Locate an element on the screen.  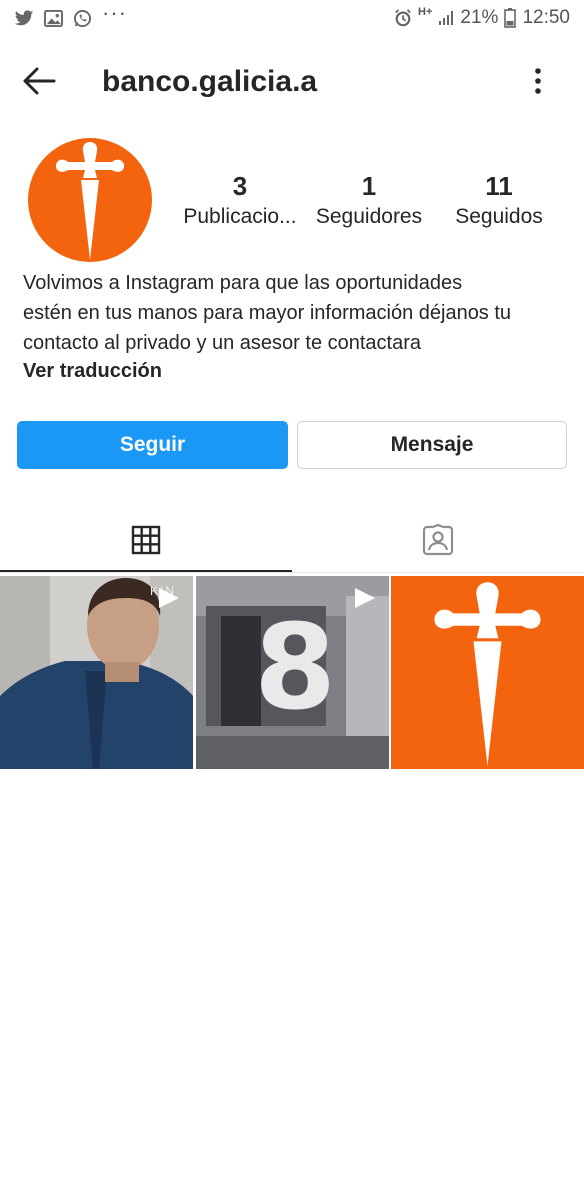
signal-icon is located at coordinates (446, 18).